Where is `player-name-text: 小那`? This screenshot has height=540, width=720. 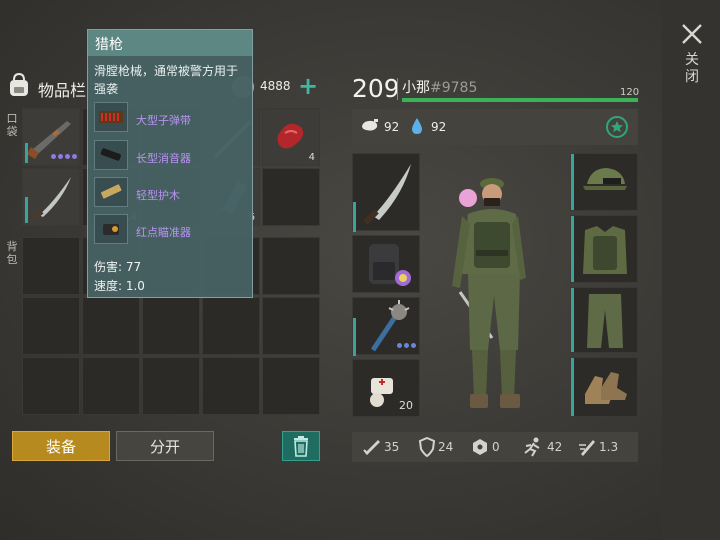 player-name-text: 小那 is located at coordinates (416, 88).